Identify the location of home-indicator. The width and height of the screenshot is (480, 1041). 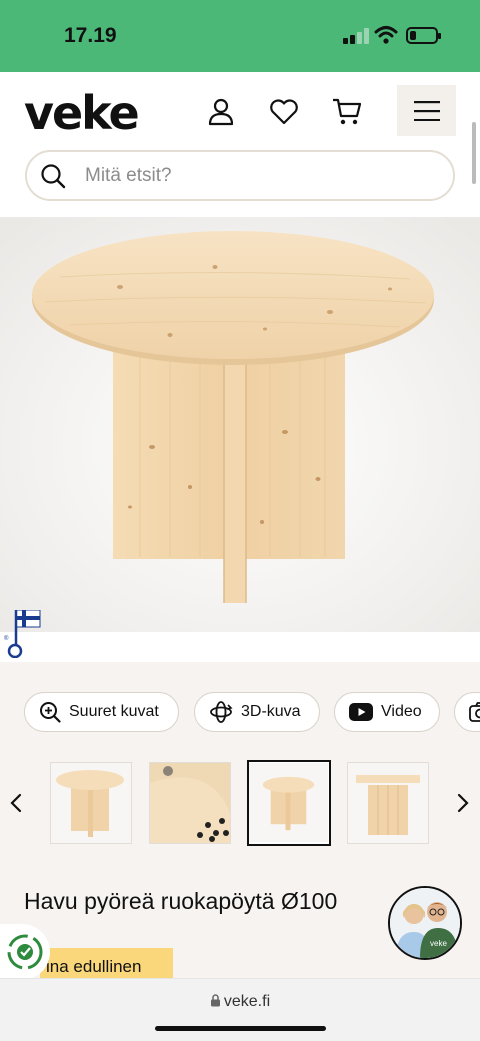
(240, 1028).